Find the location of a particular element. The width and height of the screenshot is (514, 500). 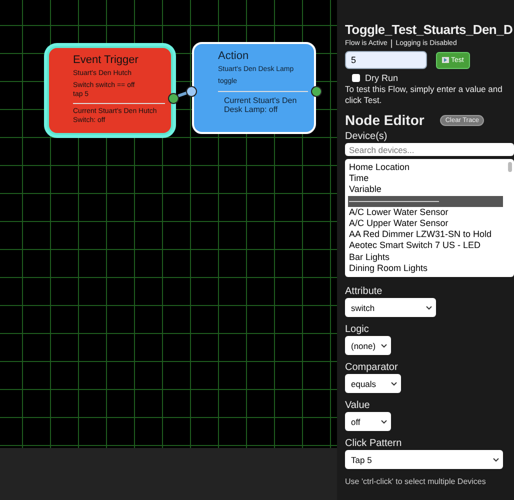

dropdown-select: off is located at coordinates (368, 422).